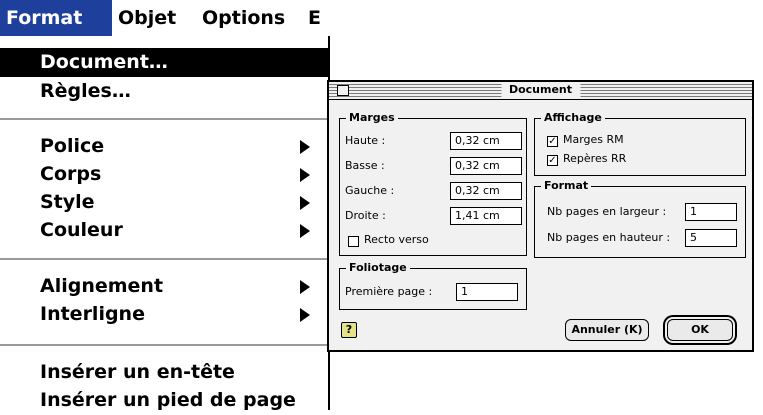 This screenshot has height=415, width=763. Describe the element at coordinates (164, 202) in the screenshot. I see `menu-item-style: Style` at that location.